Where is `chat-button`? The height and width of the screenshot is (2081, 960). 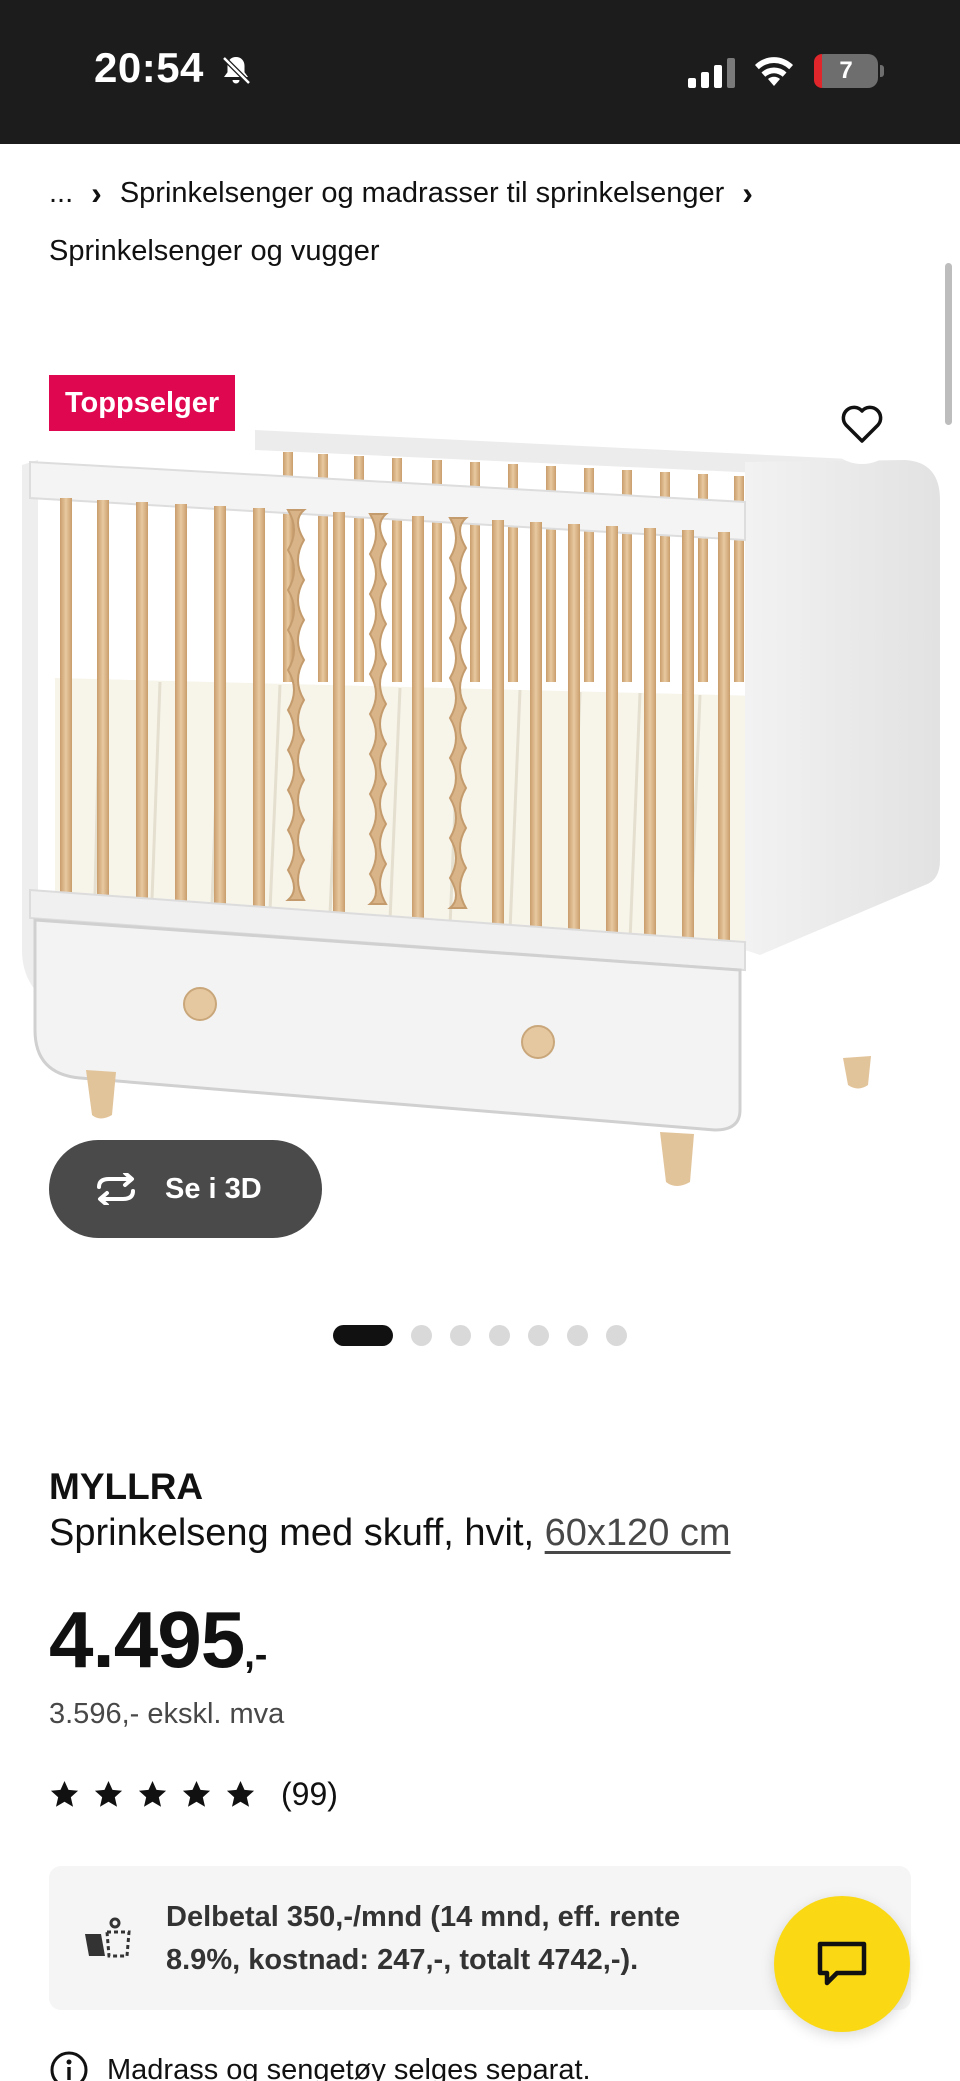
chat-button is located at coordinates (842, 1964).